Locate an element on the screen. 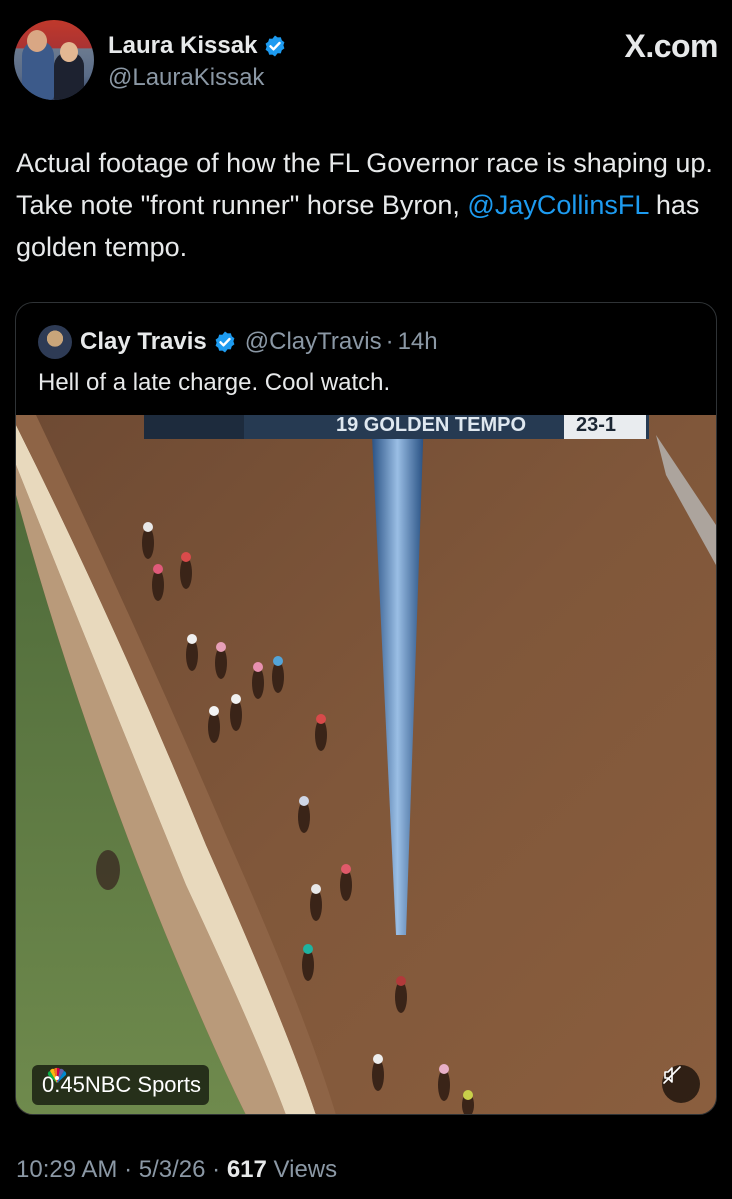 This screenshot has width=732, height=1199. author-display-name: Laura Kissak is located at coordinates (182, 46).